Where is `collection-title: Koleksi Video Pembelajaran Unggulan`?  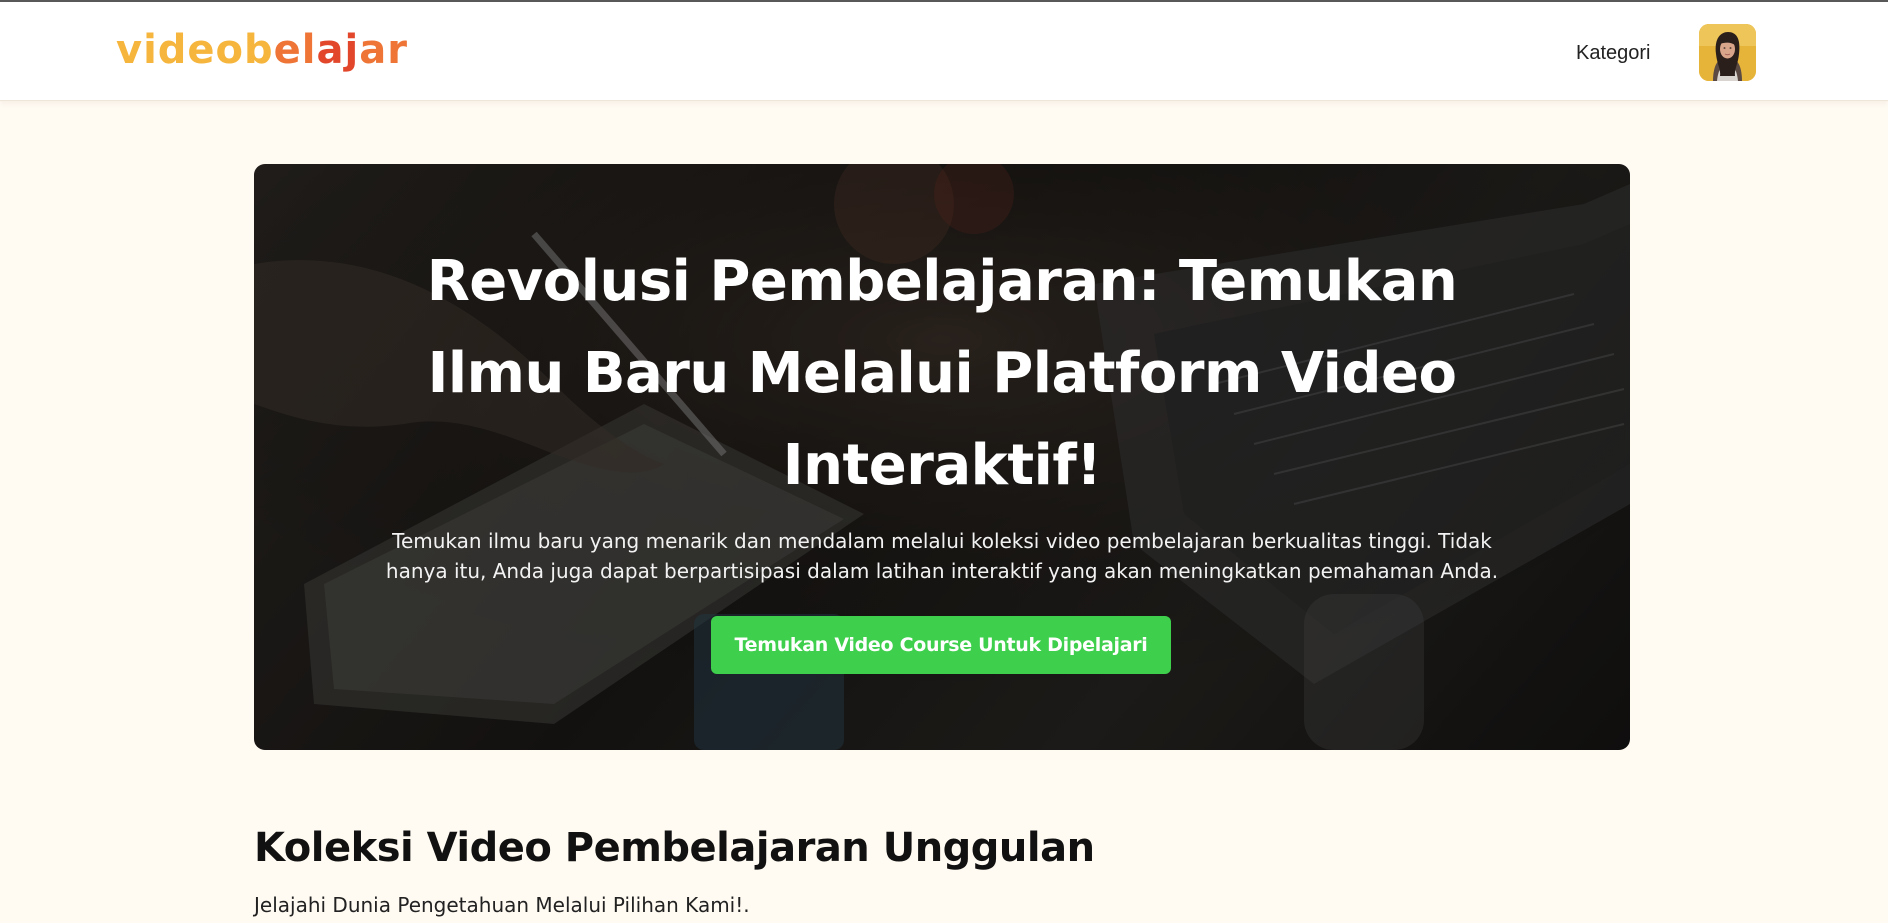 collection-title: Koleksi Video Pembelajaran Unggulan is located at coordinates (674, 848).